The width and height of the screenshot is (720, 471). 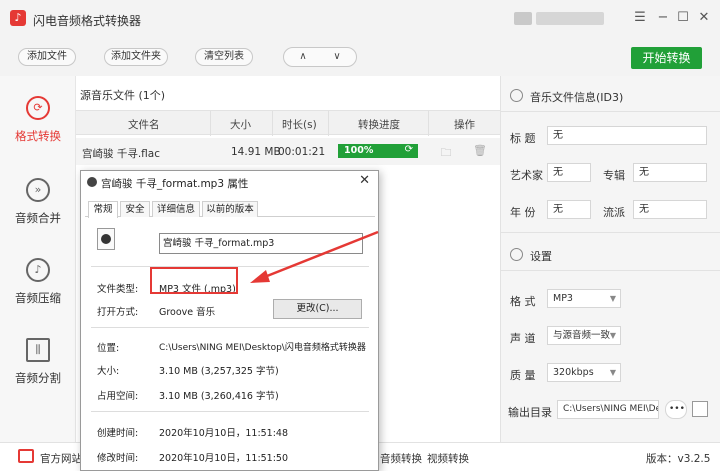 I want to click on output-dir-field: C:\Users\NING MEI\De, so click(x=608, y=409).